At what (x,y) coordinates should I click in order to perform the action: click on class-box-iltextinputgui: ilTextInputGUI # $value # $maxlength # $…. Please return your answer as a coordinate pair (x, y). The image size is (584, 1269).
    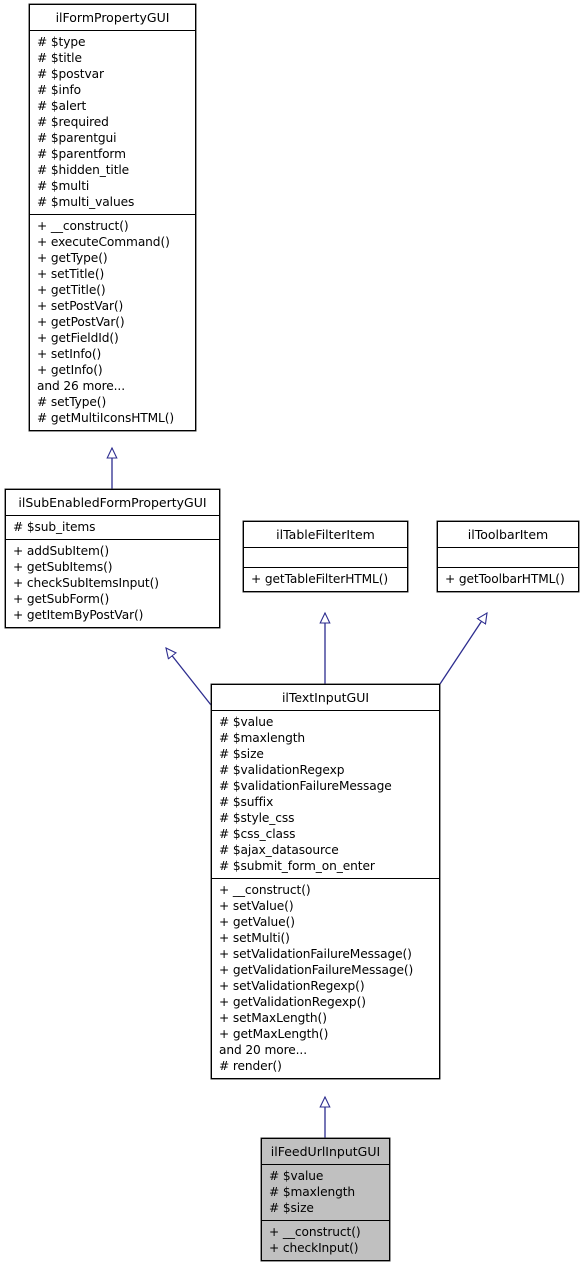
    Looking at the image, I should click on (325, 881).